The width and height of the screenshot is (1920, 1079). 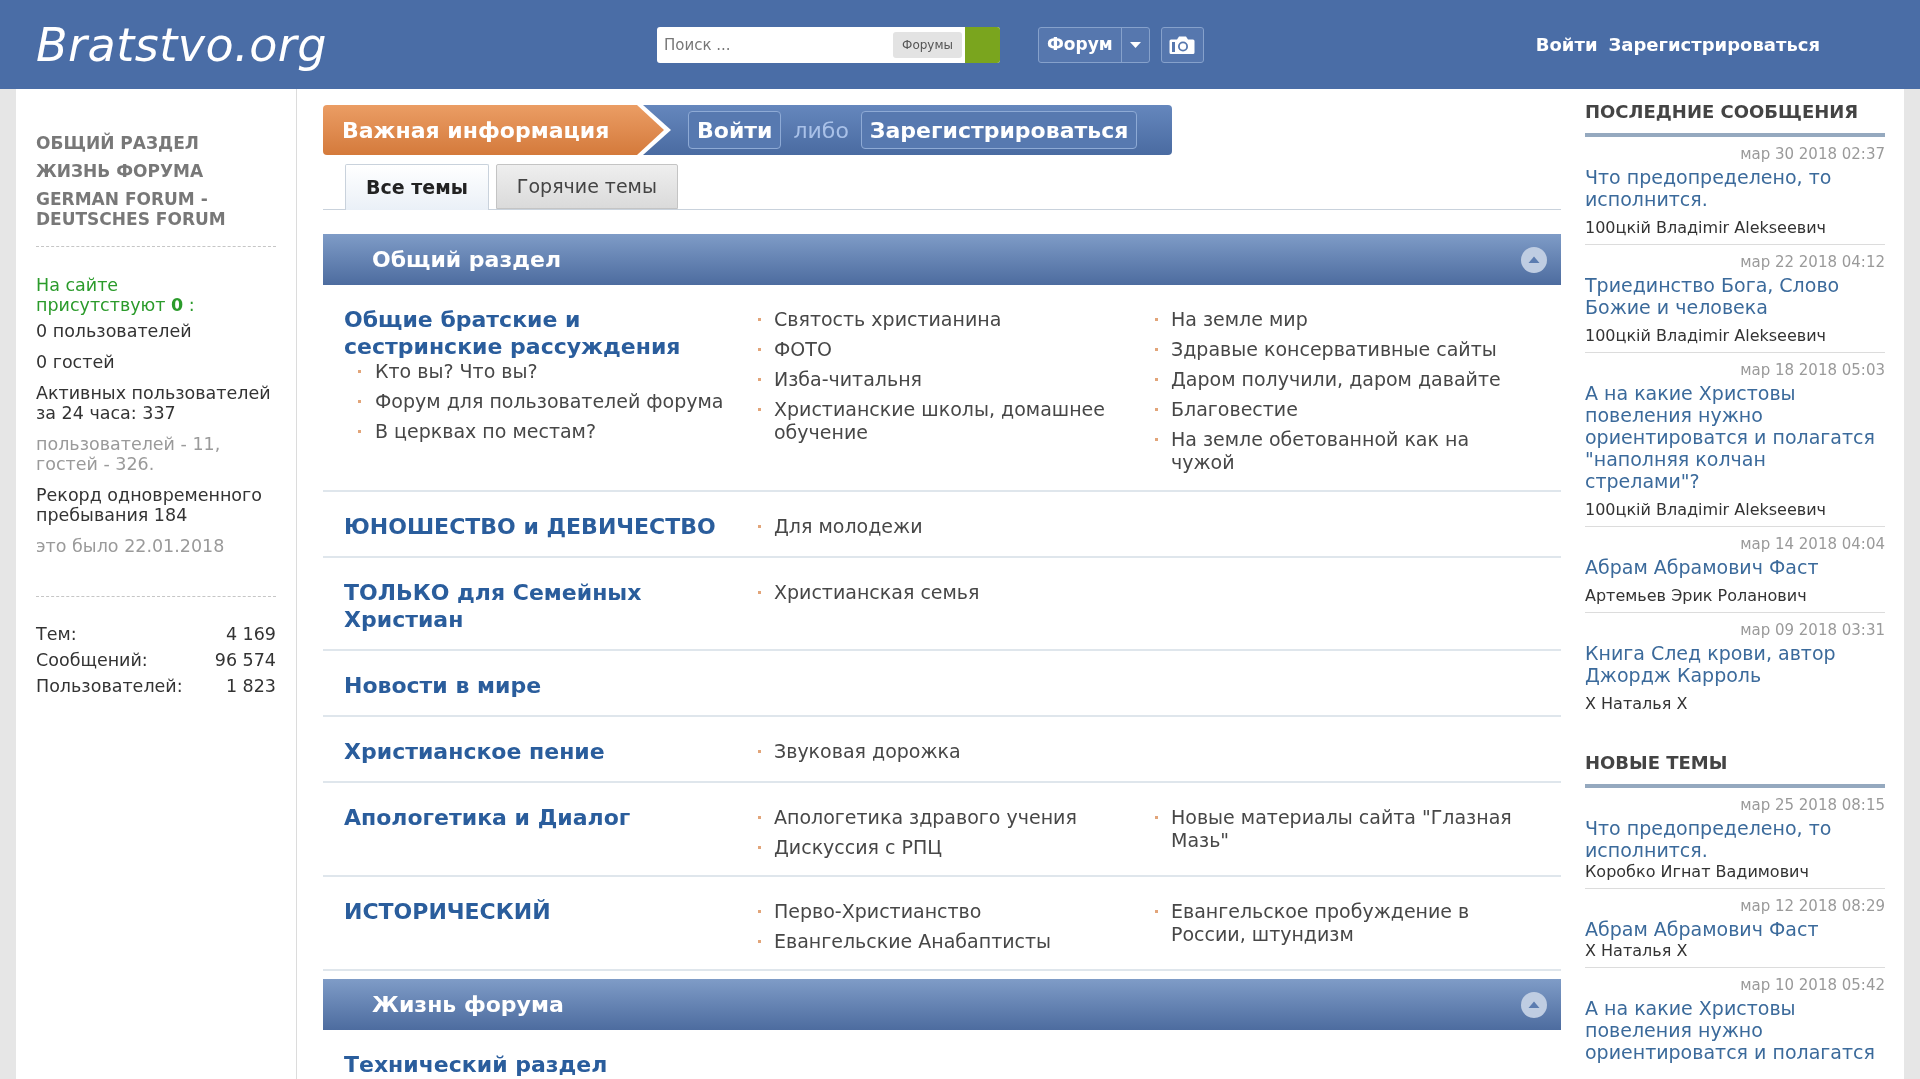 What do you see at coordinates (1735, 437) in the screenshot?
I see `post-title-link: А на какие Христовы повеления нужно ориентироватся и полагатся "наполняя колчан стрелами"?` at bounding box center [1735, 437].